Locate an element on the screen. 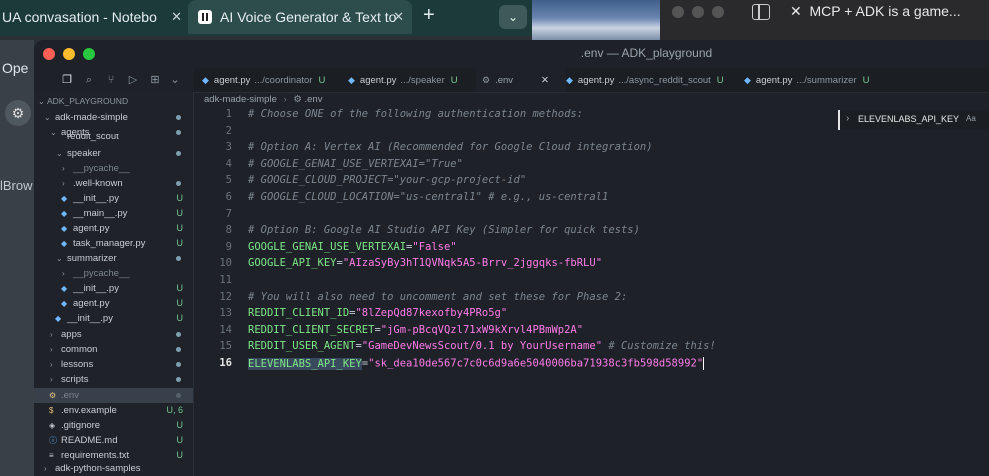 The image size is (989, 476). env-key: REDDIT_CLIENT_ID is located at coordinates (299, 313).